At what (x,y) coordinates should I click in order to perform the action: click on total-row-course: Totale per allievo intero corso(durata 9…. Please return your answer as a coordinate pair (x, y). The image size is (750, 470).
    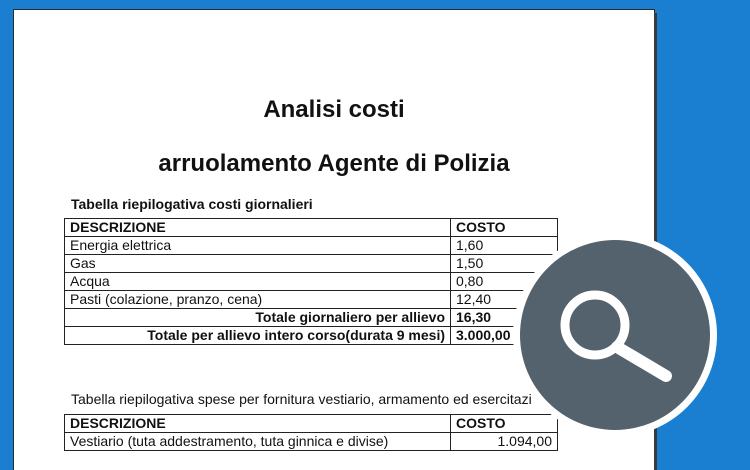
    Looking at the image, I should click on (311, 335).